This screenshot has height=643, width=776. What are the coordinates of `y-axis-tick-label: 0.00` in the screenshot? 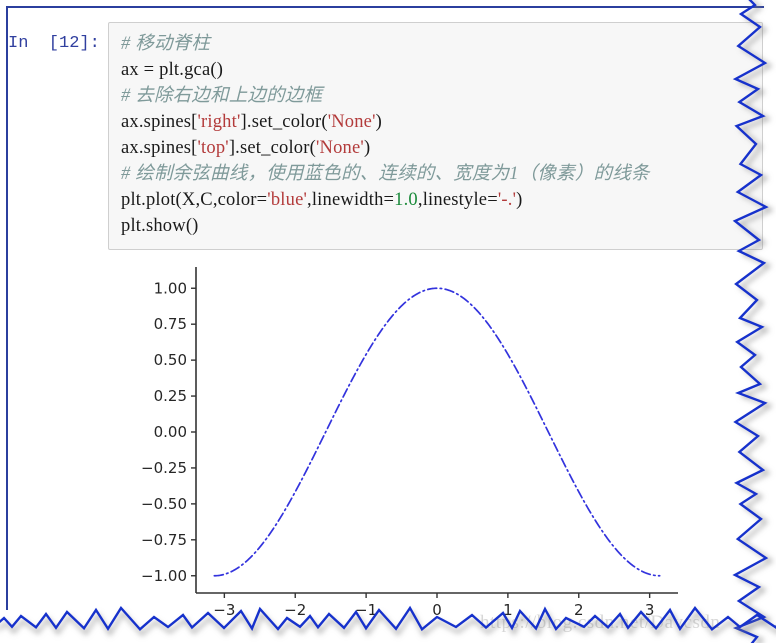 It's located at (170, 432).